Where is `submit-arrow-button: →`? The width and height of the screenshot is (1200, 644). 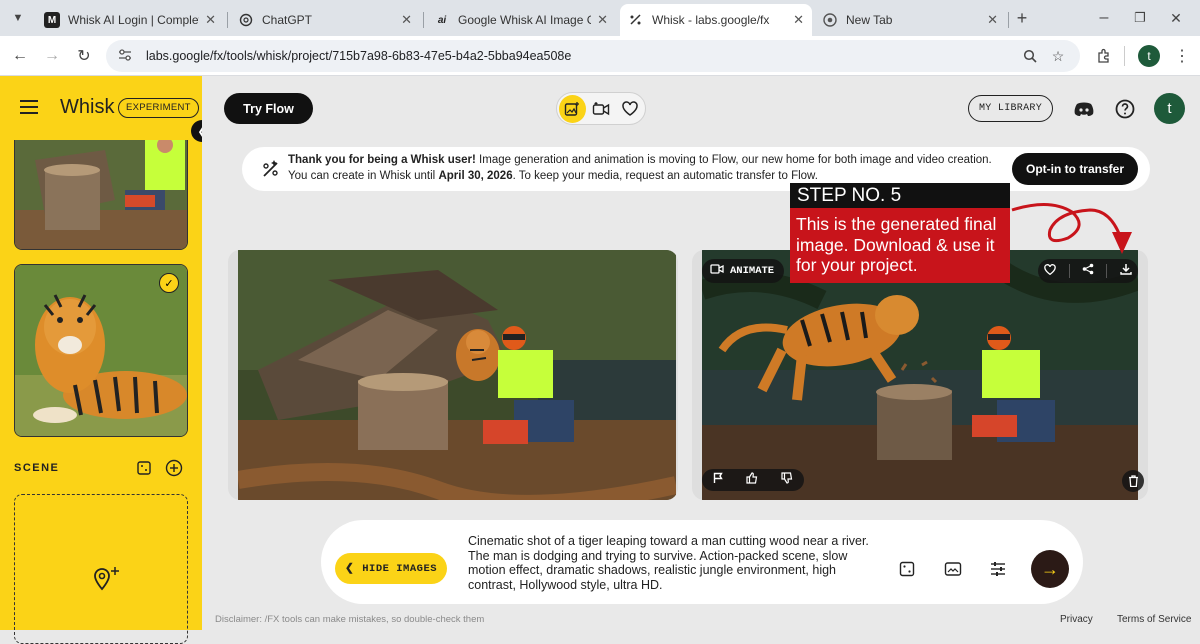 submit-arrow-button: → is located at coordinates (1050, 569).